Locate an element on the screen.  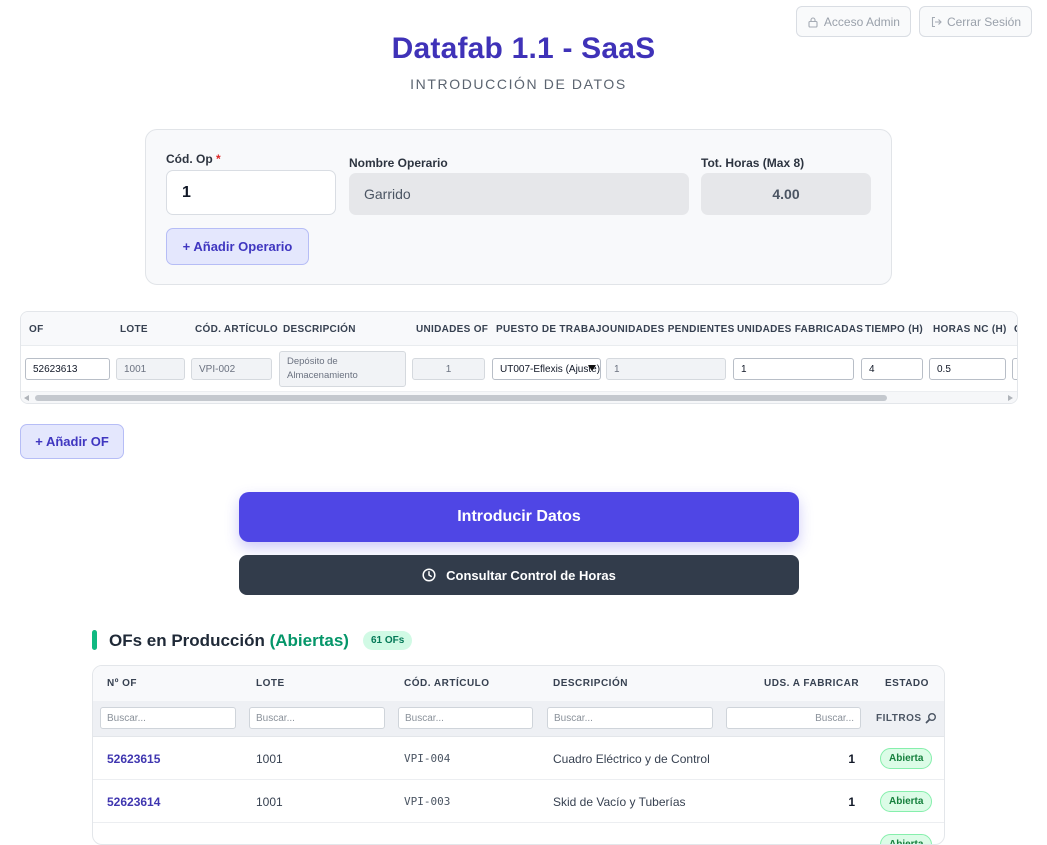
articulo-value: VPI-003 is located at coordinates (427, 801).